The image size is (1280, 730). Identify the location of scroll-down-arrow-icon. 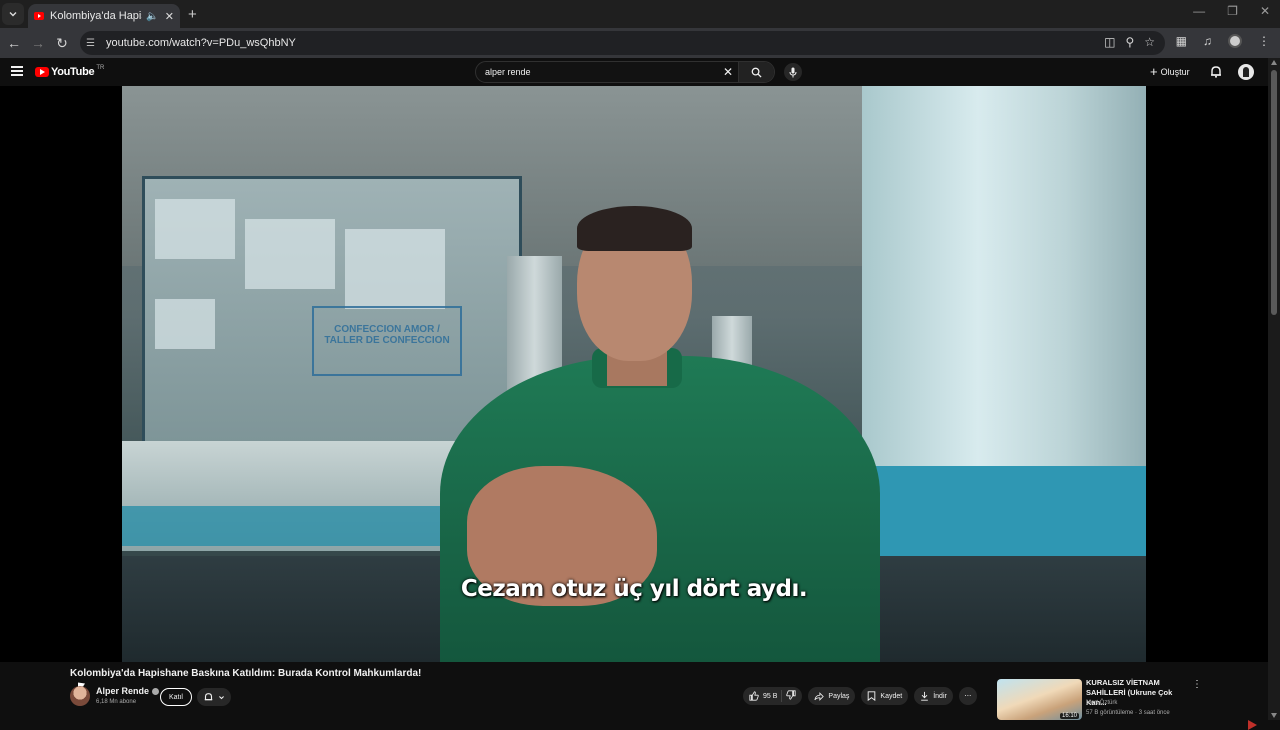
(1274, 715).